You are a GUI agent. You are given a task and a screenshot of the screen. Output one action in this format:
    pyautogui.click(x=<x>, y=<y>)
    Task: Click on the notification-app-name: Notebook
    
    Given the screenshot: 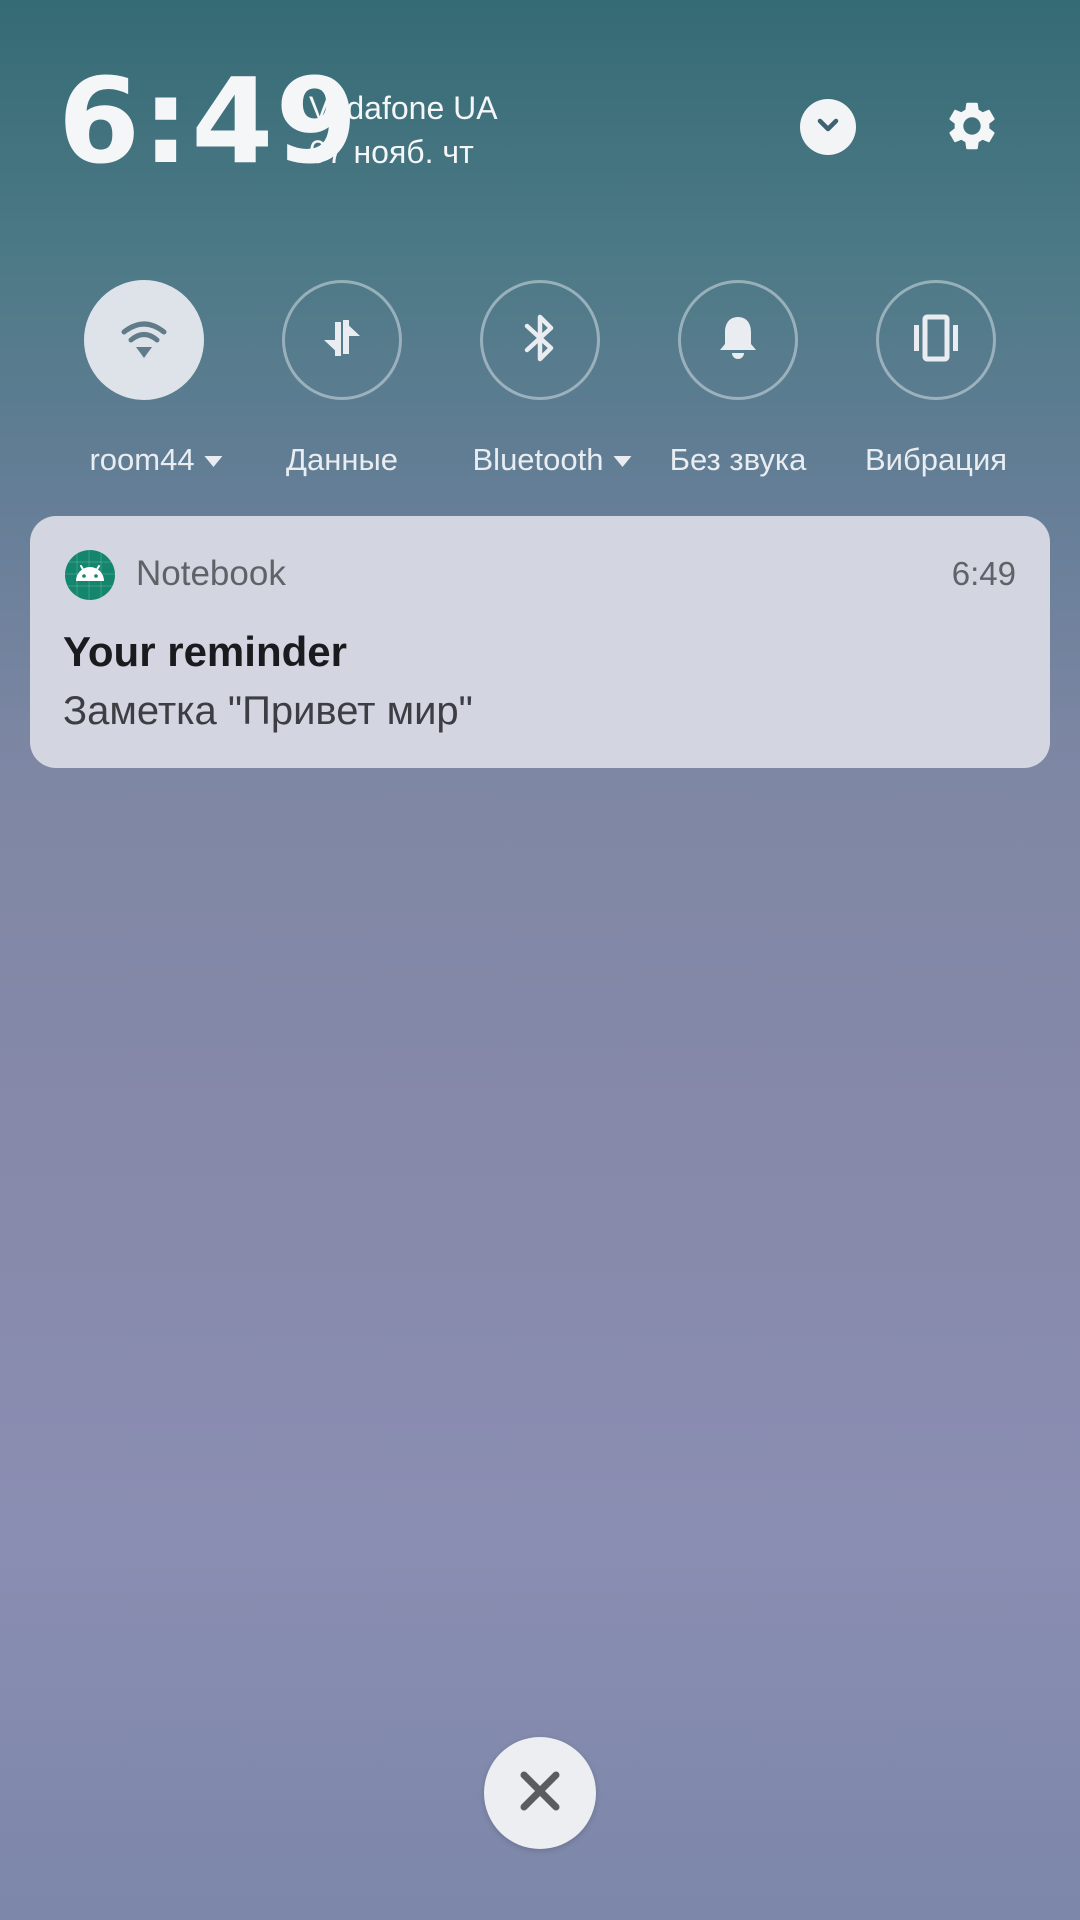 What is the action you would take?
    pyautogui.click(x=211, y=573)
    